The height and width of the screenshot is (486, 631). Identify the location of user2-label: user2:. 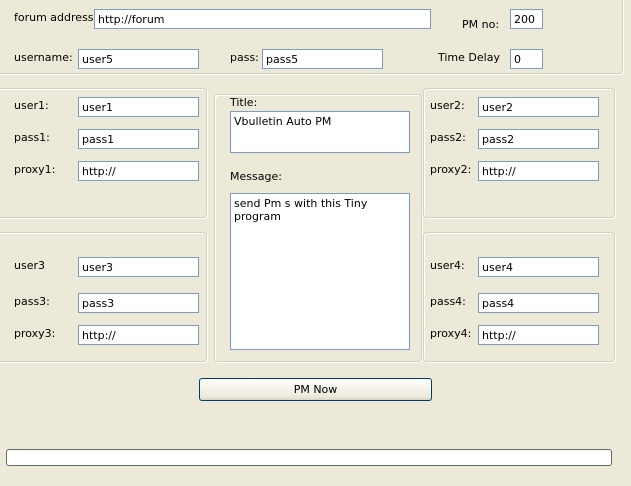
(447, 105).